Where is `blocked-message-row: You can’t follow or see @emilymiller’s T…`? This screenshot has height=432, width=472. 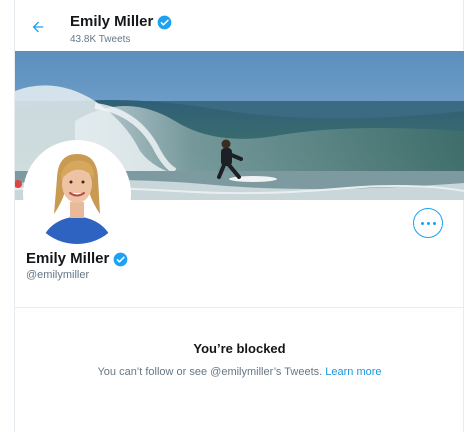
blocked-message-row: You can’t follow or see @emilymiller’s T… is located at coordinates (239, 372).